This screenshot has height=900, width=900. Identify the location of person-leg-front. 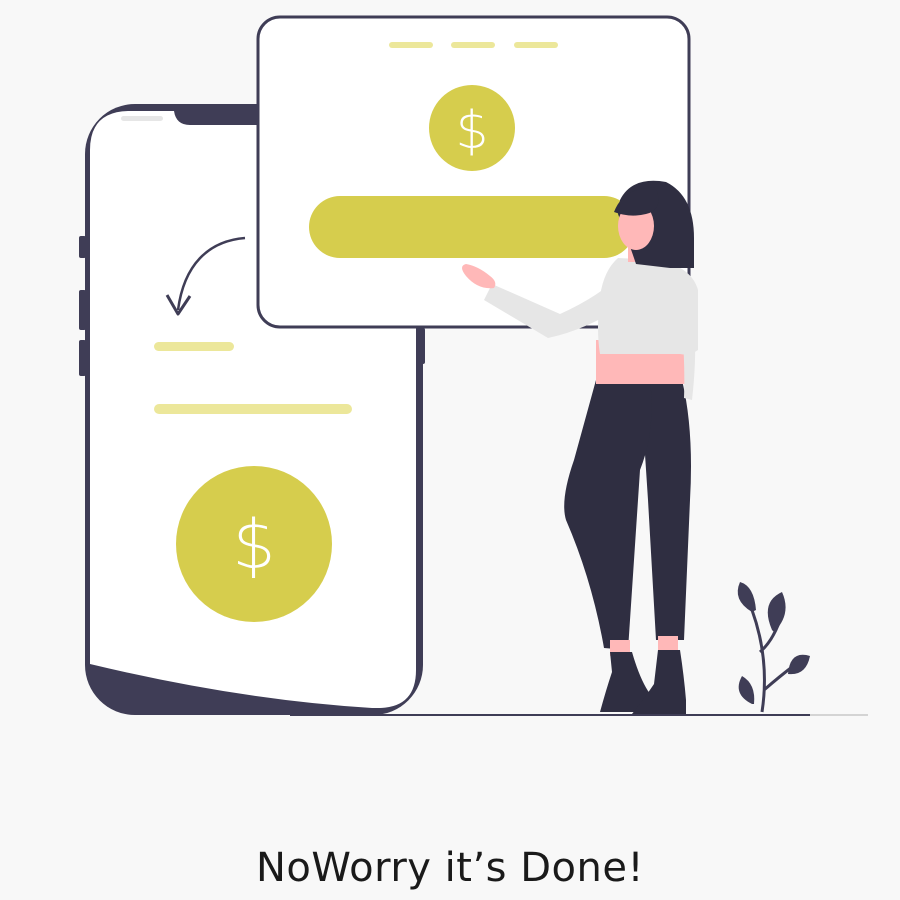
(608, 515).